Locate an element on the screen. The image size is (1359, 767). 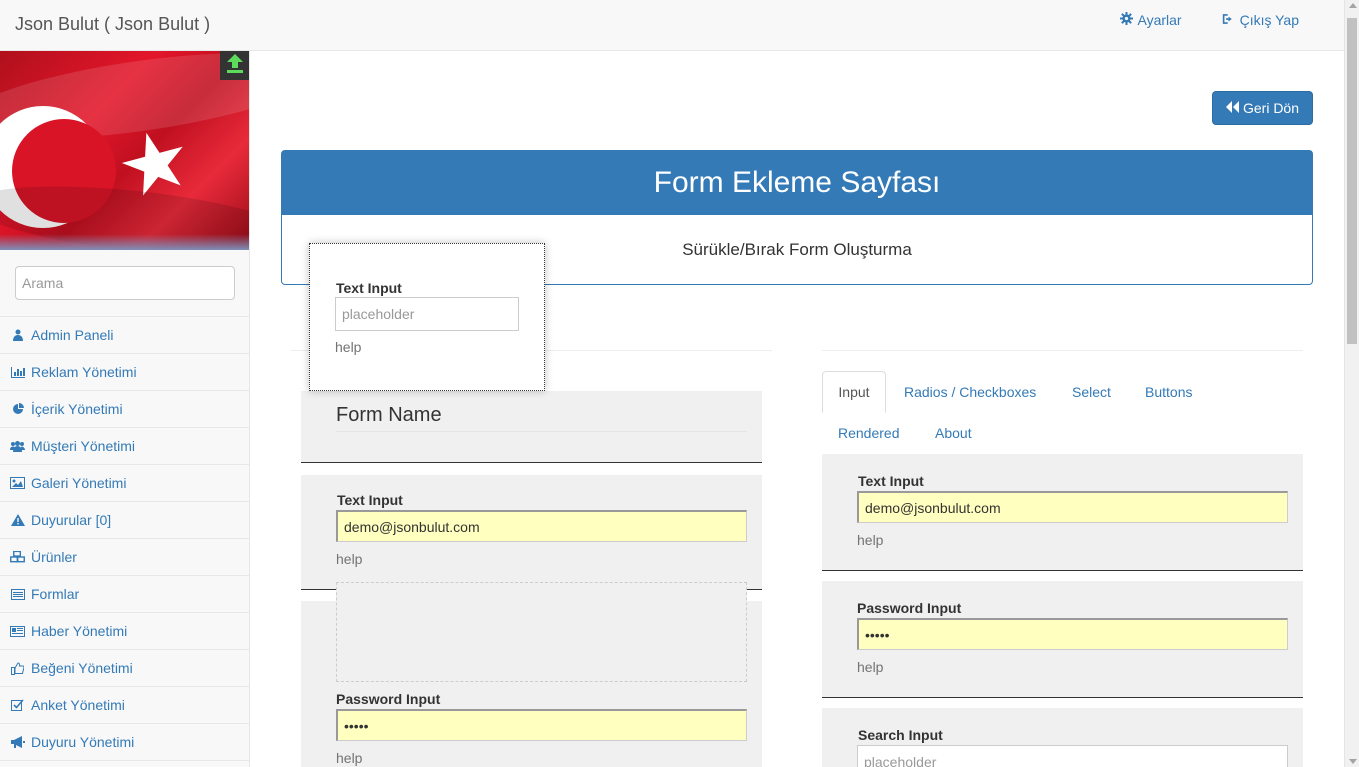
scroll-down-arrow-icon is located at coordinates (1353, 761).